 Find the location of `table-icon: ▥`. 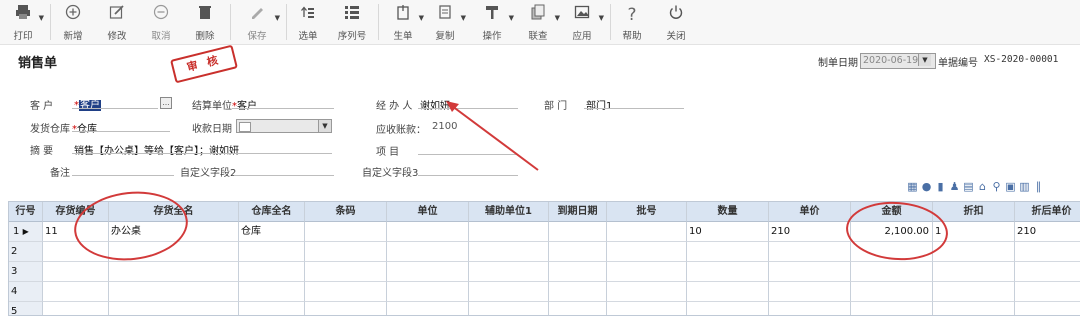

table-icon: ▥ is located at coordinates (1024, 186).